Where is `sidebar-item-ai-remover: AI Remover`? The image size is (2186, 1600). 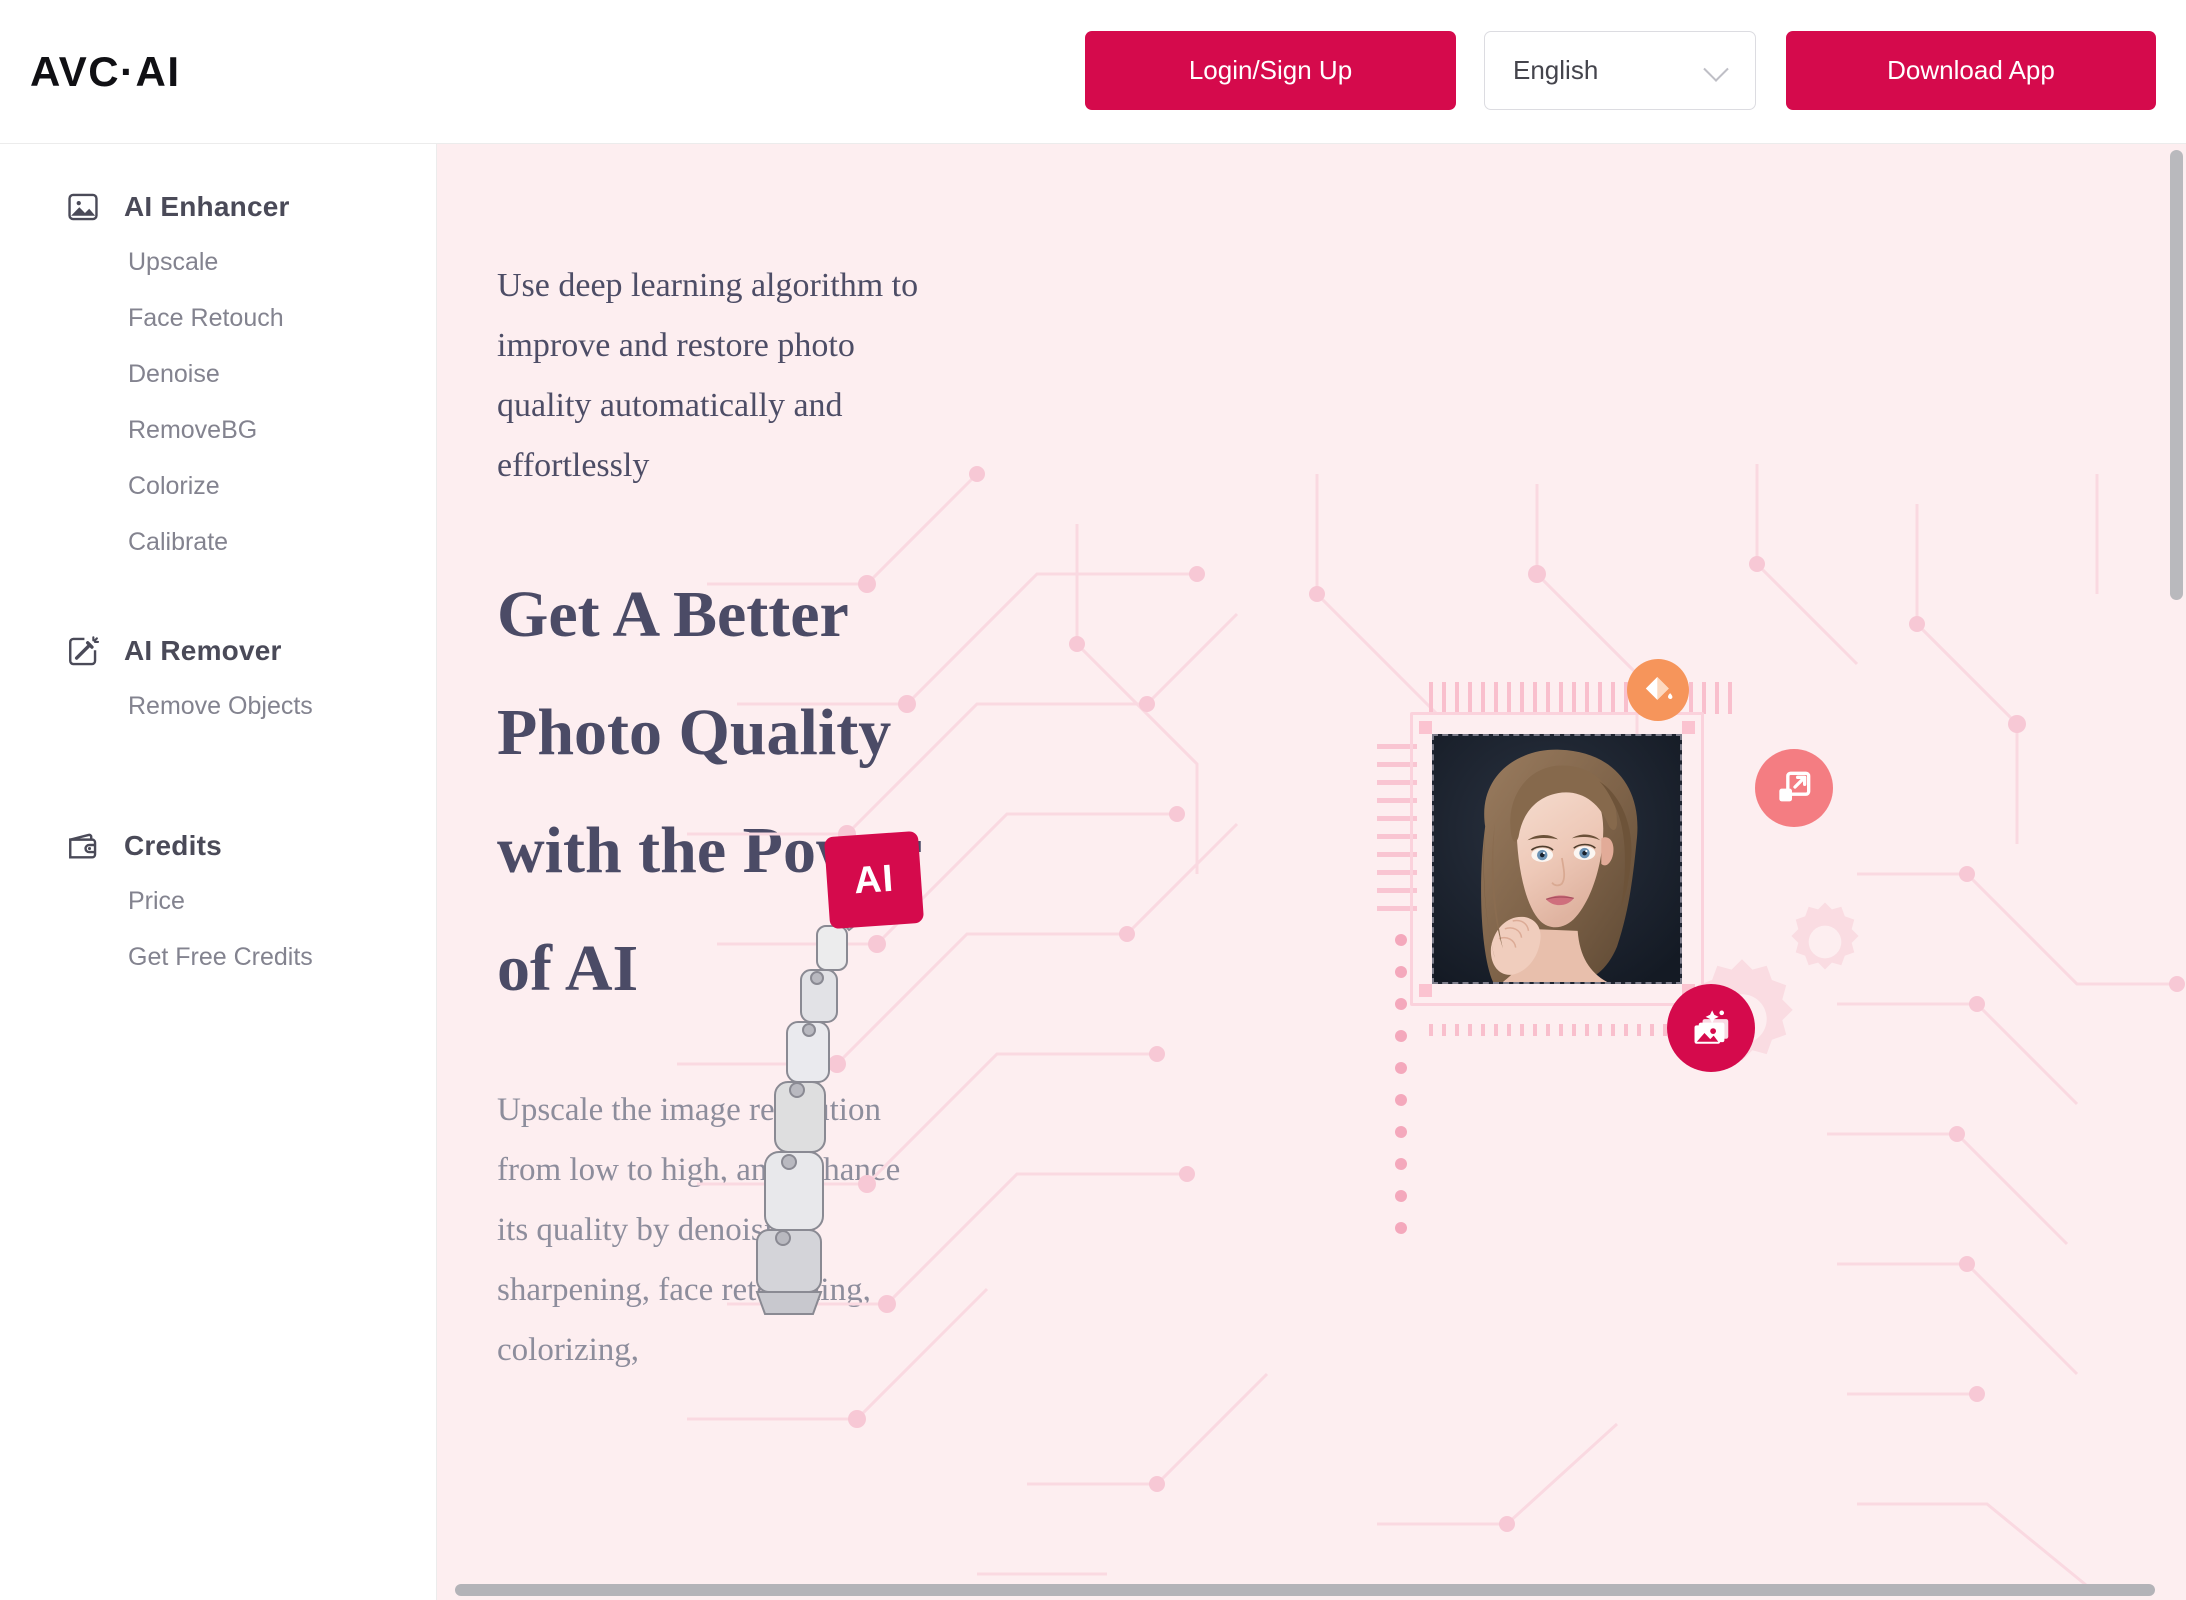 sidebar-item-ai-remover: AI Remover is located at coordinates (218, 651).